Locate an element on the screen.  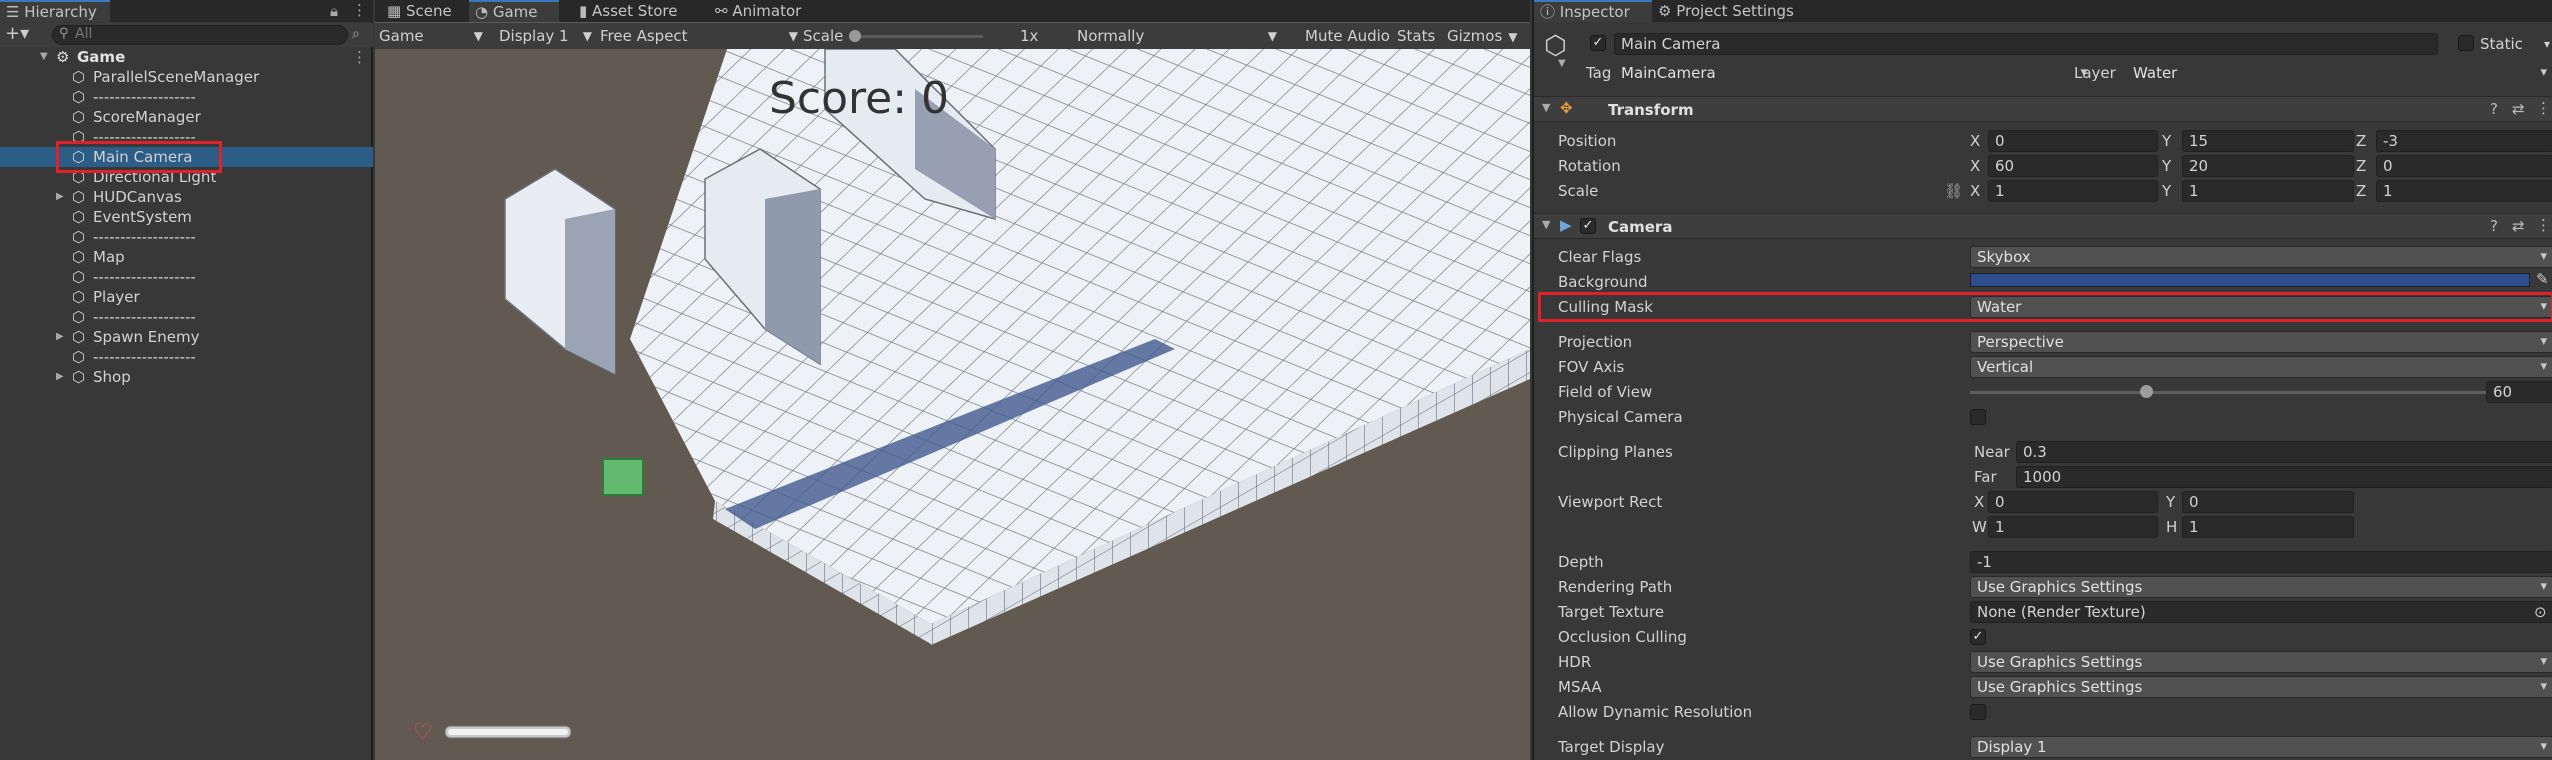
viewport-y-field: 0 is located at coordinates (2268, 502).